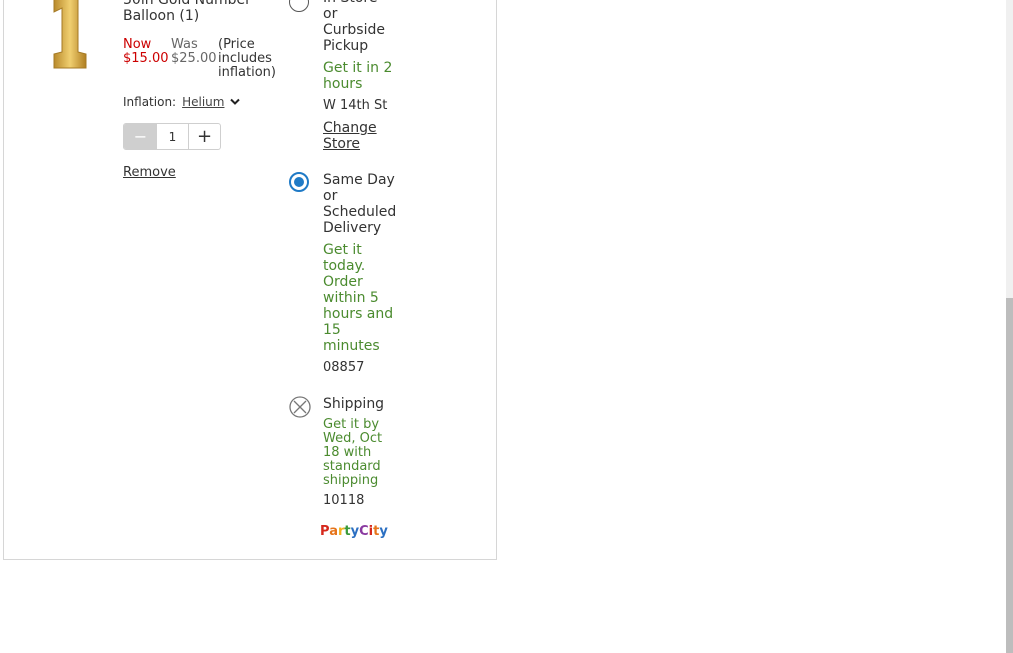 This screenshot has width=1013, height=653. What do you see at coordinates (203, 102) in the screenshot?
I see `inflation-value: Helium` at bounding box center [203, 102].